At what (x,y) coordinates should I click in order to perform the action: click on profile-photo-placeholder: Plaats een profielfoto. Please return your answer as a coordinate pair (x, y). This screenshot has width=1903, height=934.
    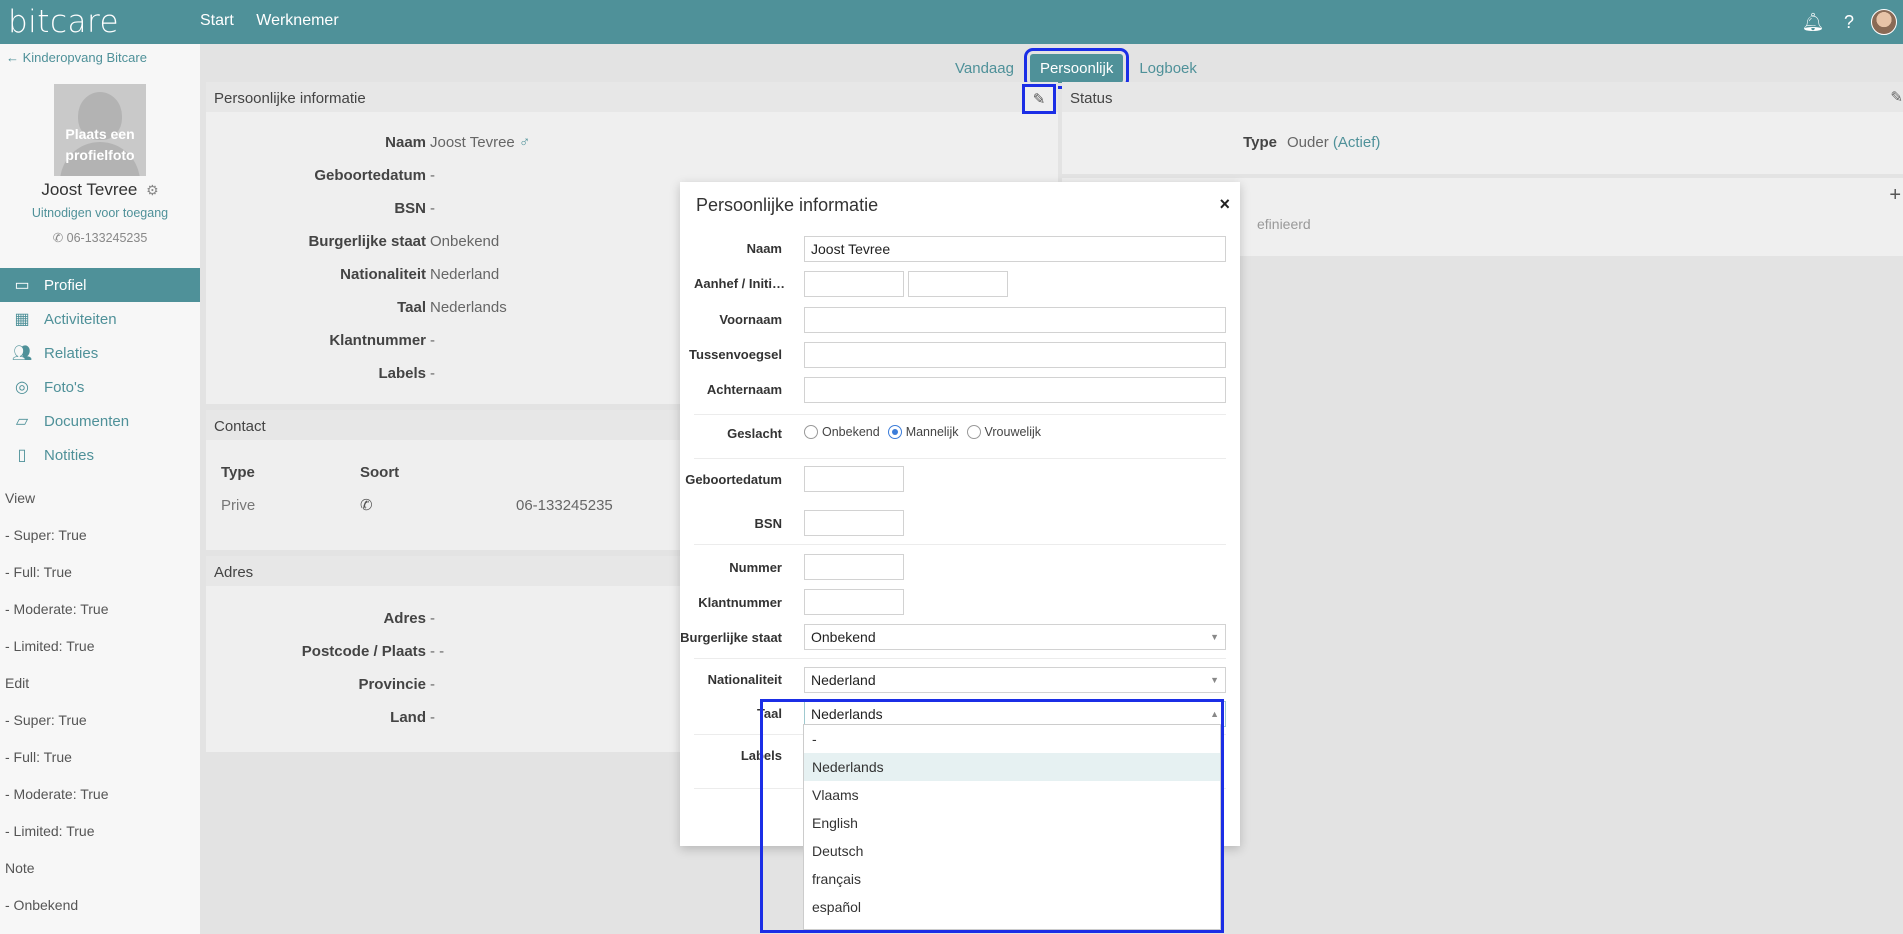
    Looking at the image, I should click on (100, 130).